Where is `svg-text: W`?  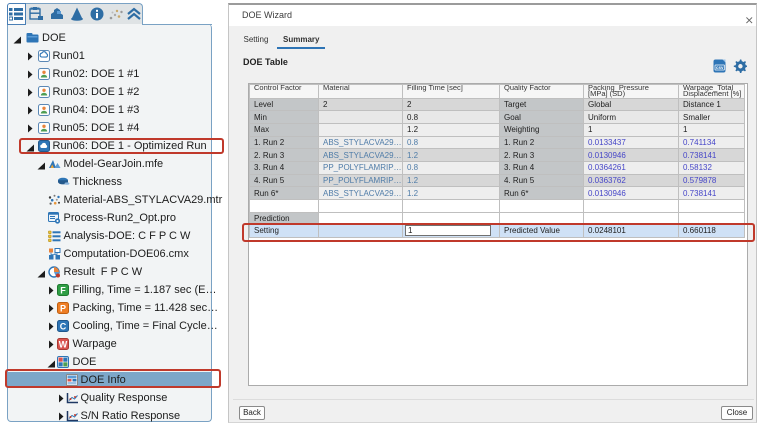
svg-text: W is located at coordinates (63, 344).